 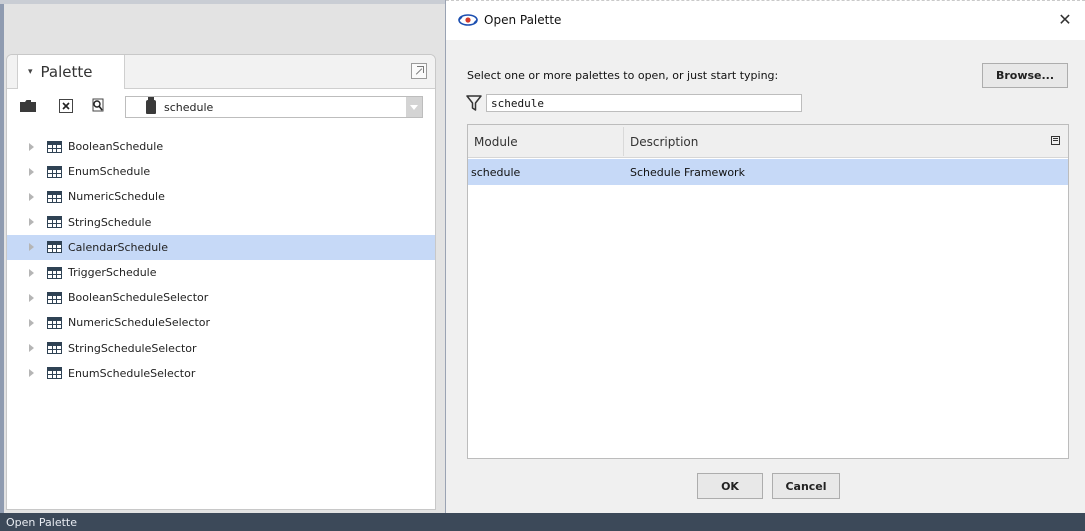 I want to click on palette-toolbar: schedule, so click(x=221, y=106).